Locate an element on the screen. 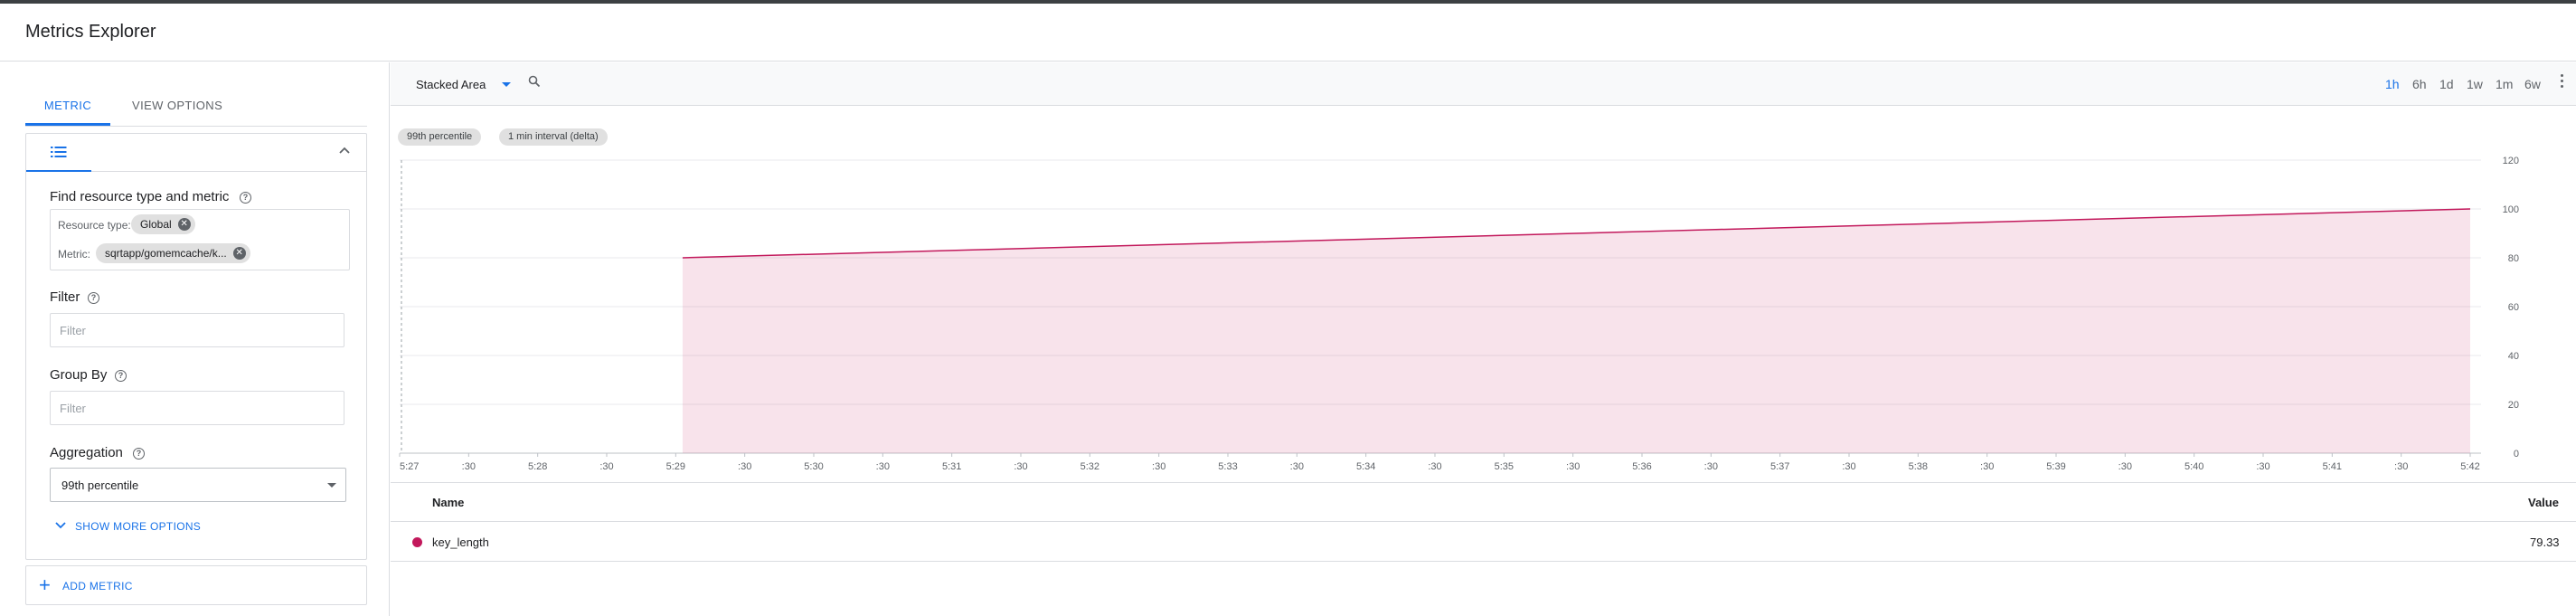 This screenshot has height=616, width=2576. range-1m: 1m is located at coordinates (2504, 84).